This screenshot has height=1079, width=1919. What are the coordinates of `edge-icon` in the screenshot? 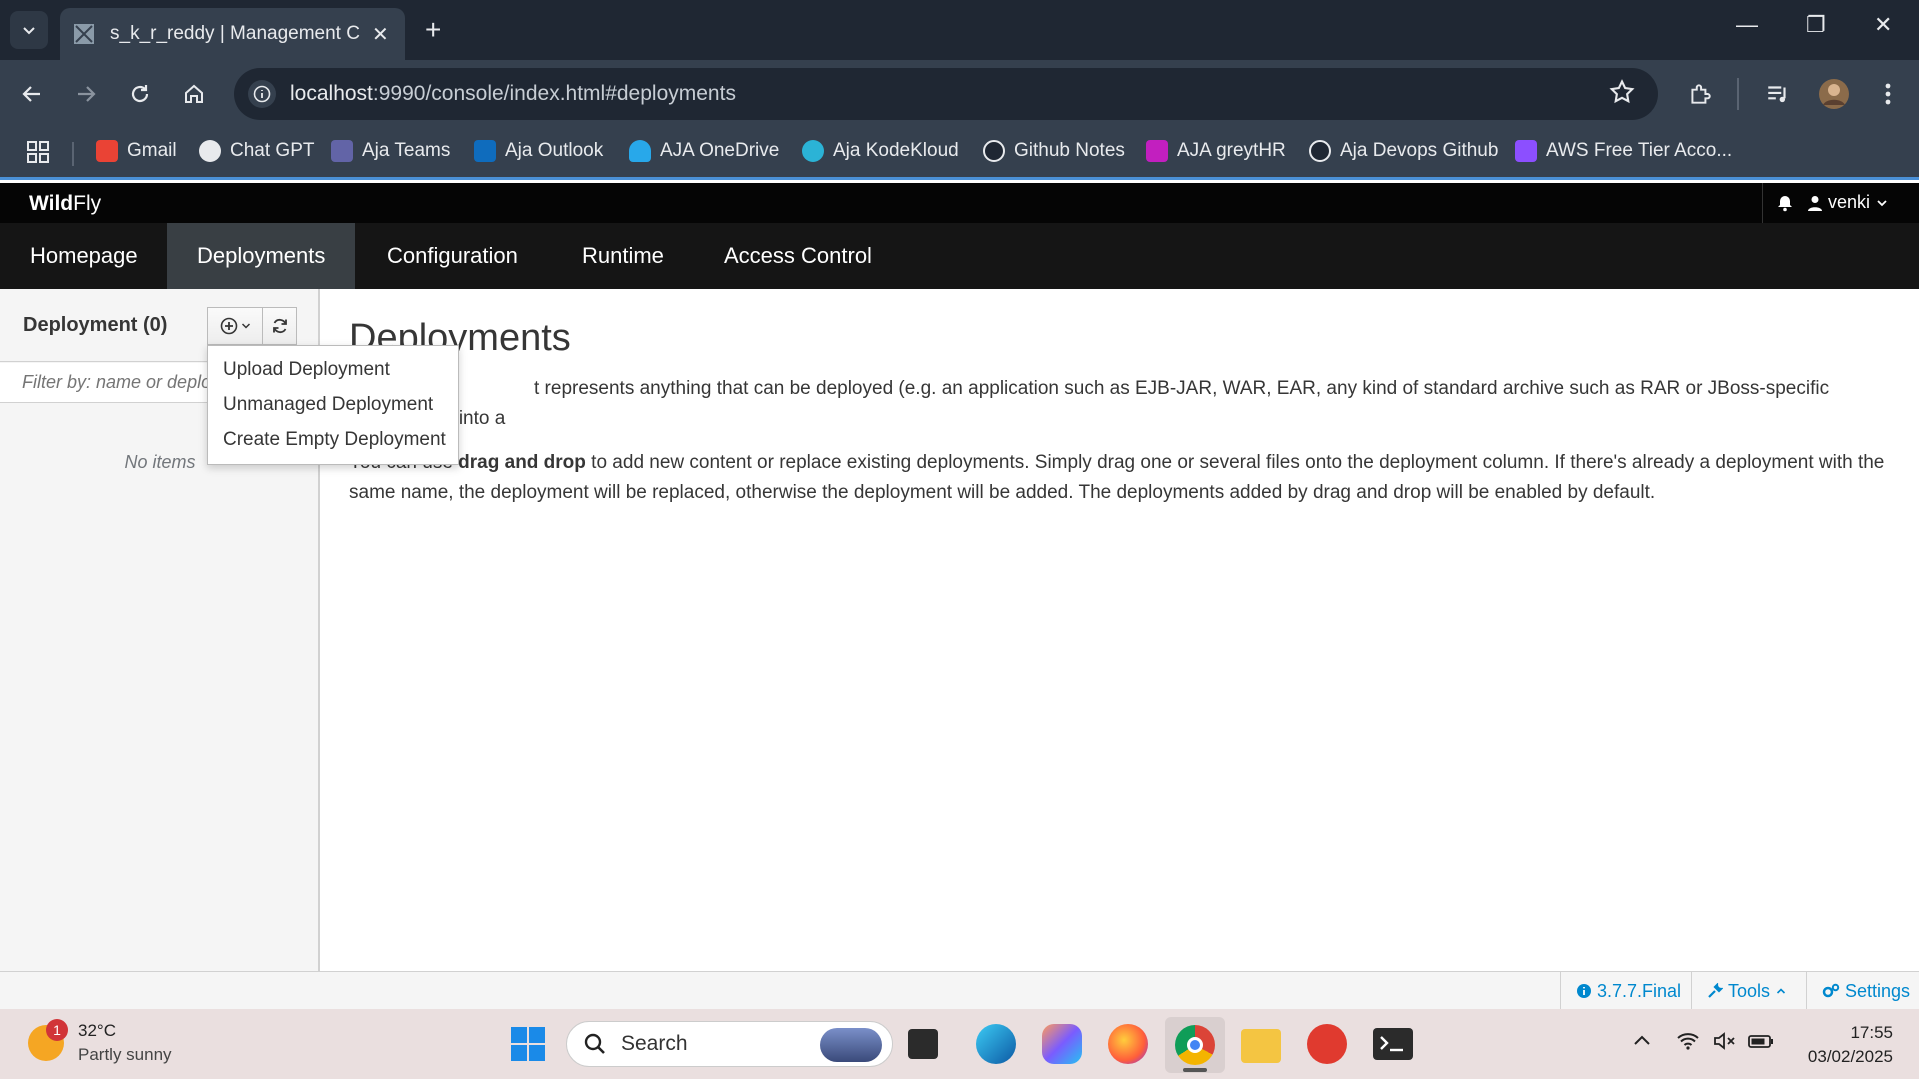 It's located at (996, 1044).